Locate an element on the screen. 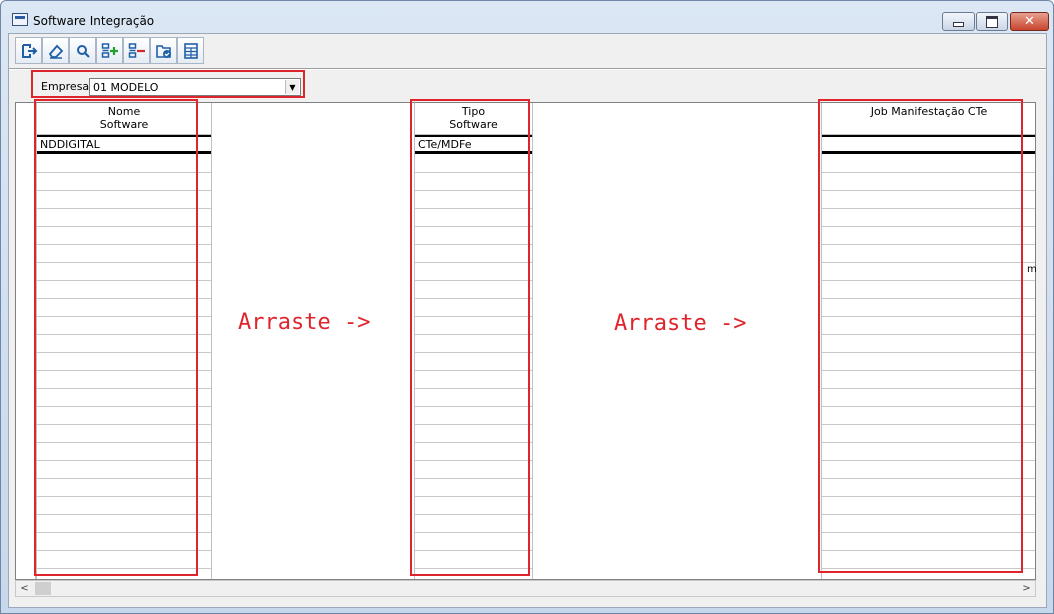 The image size is (1054, 614). grid-button is located at coordinates (190, 50).